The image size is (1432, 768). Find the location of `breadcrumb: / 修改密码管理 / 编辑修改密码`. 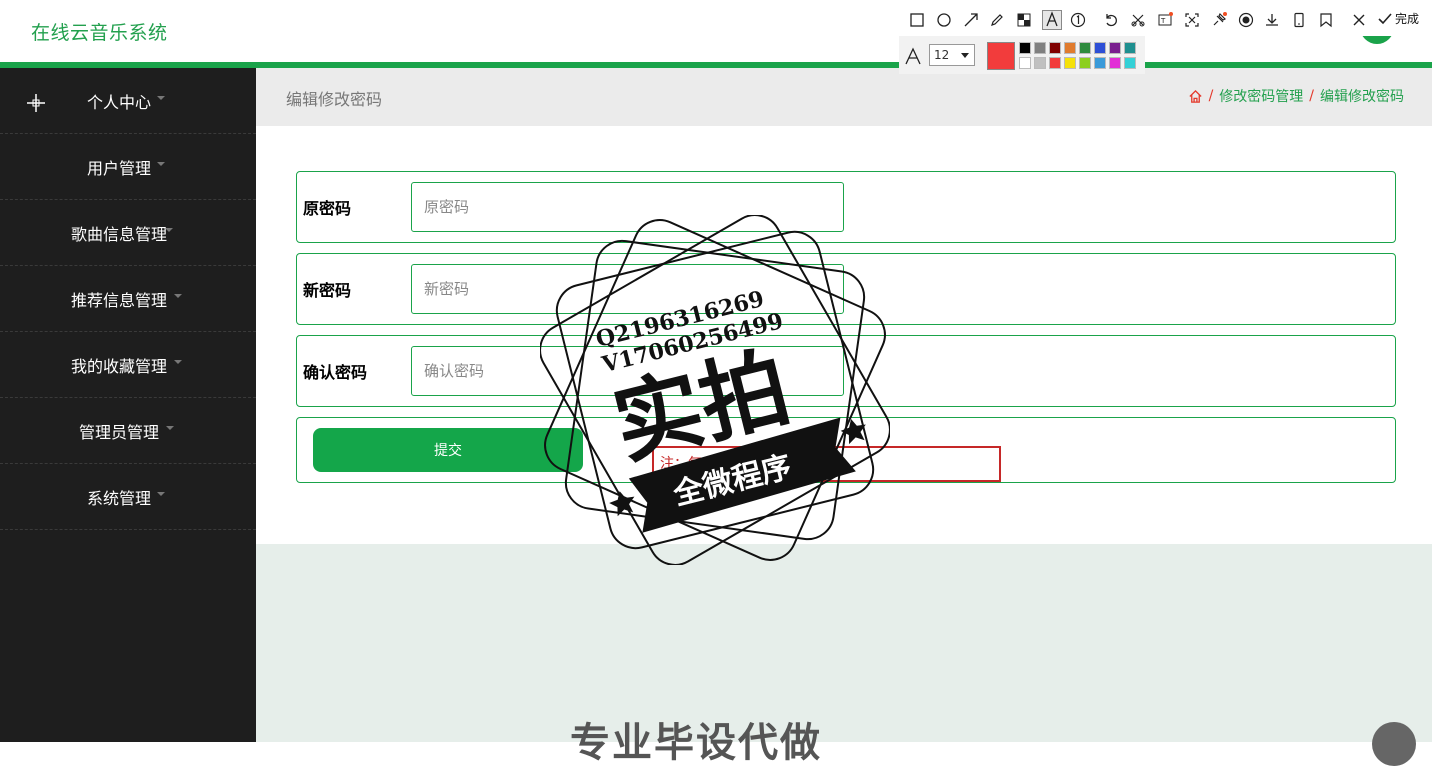

breadcrumb: / 修改密码管理 / 编辑修改密码 is located at coordinates (1296, 96).